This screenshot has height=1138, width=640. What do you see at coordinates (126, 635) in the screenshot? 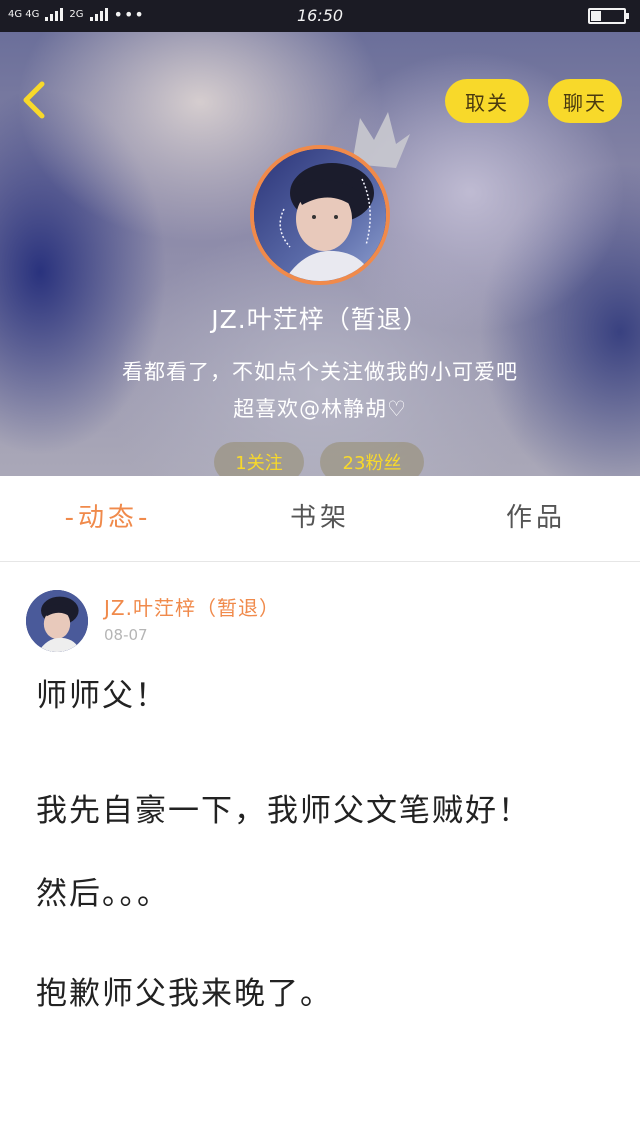
I see `post-date: 08-07` at bounding box center [126, 635].